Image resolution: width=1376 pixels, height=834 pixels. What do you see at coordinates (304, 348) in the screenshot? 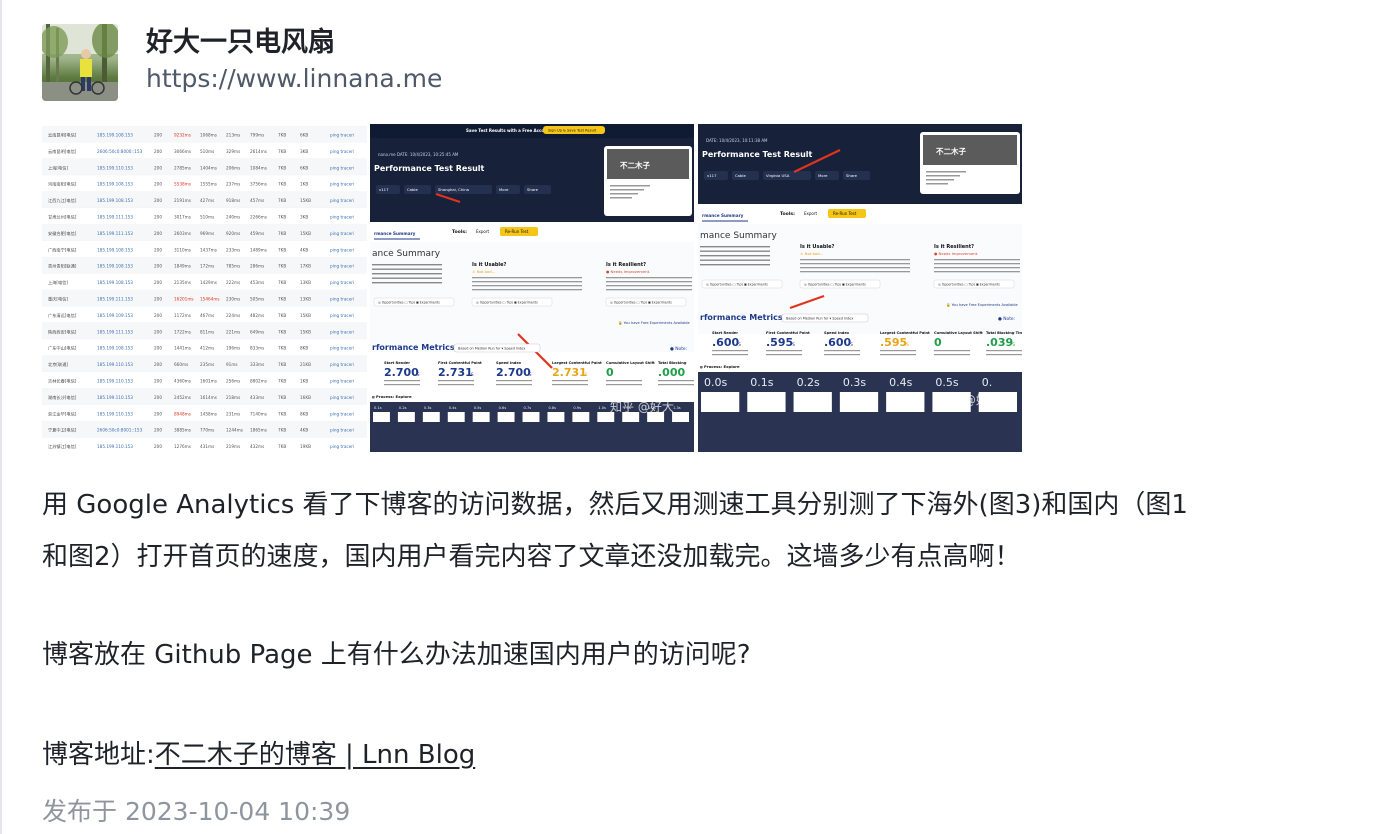
I see `table-cell: 8KB` at bounding box center [304, 348].